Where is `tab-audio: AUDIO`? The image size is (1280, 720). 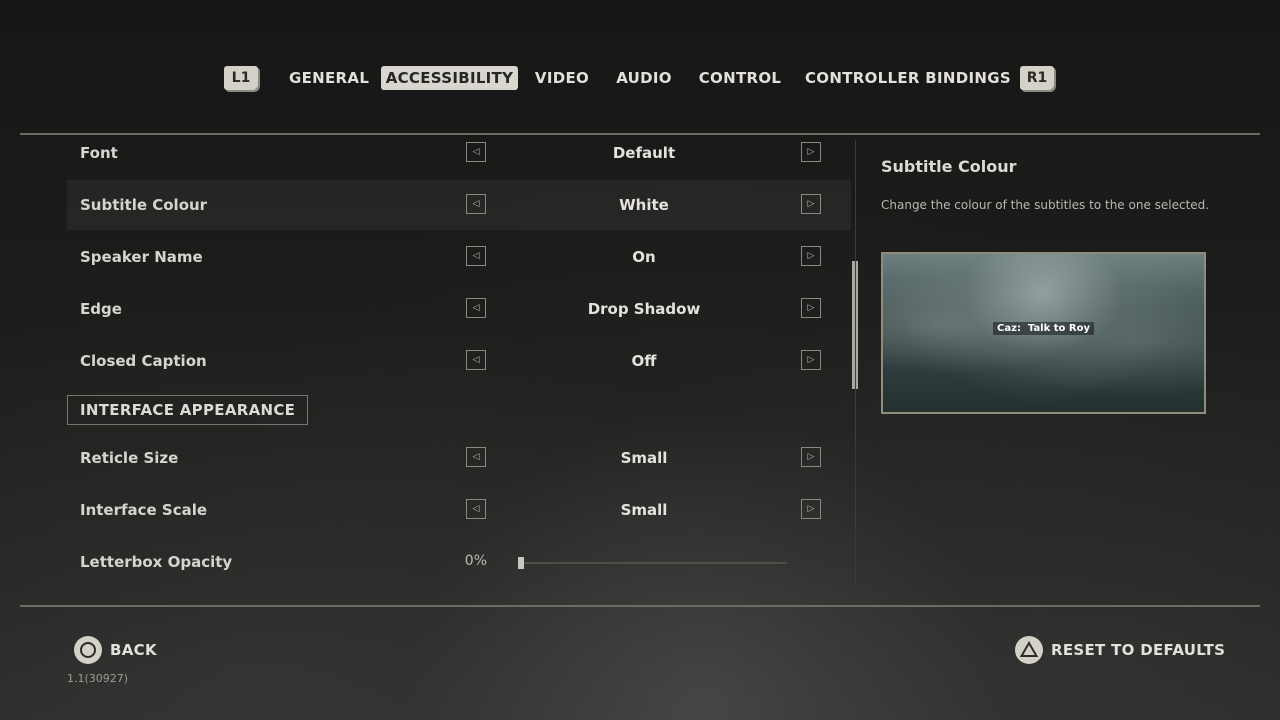 tab-audio: AUDIO is located at coordinates (644, 78).